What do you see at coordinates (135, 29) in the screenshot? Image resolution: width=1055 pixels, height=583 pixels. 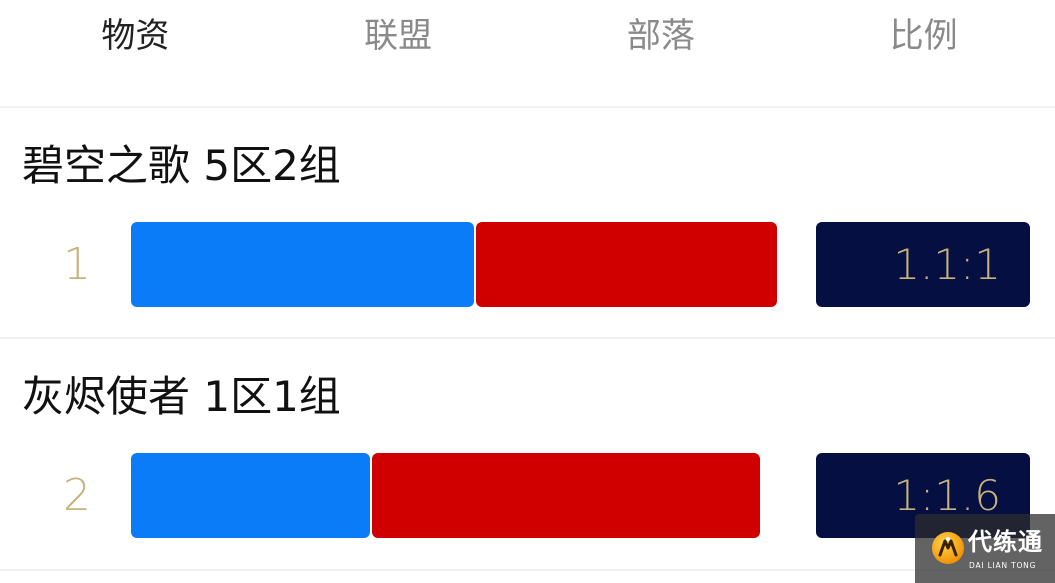 I see `tab-resources: 物资` at bounding box center [135, 29].